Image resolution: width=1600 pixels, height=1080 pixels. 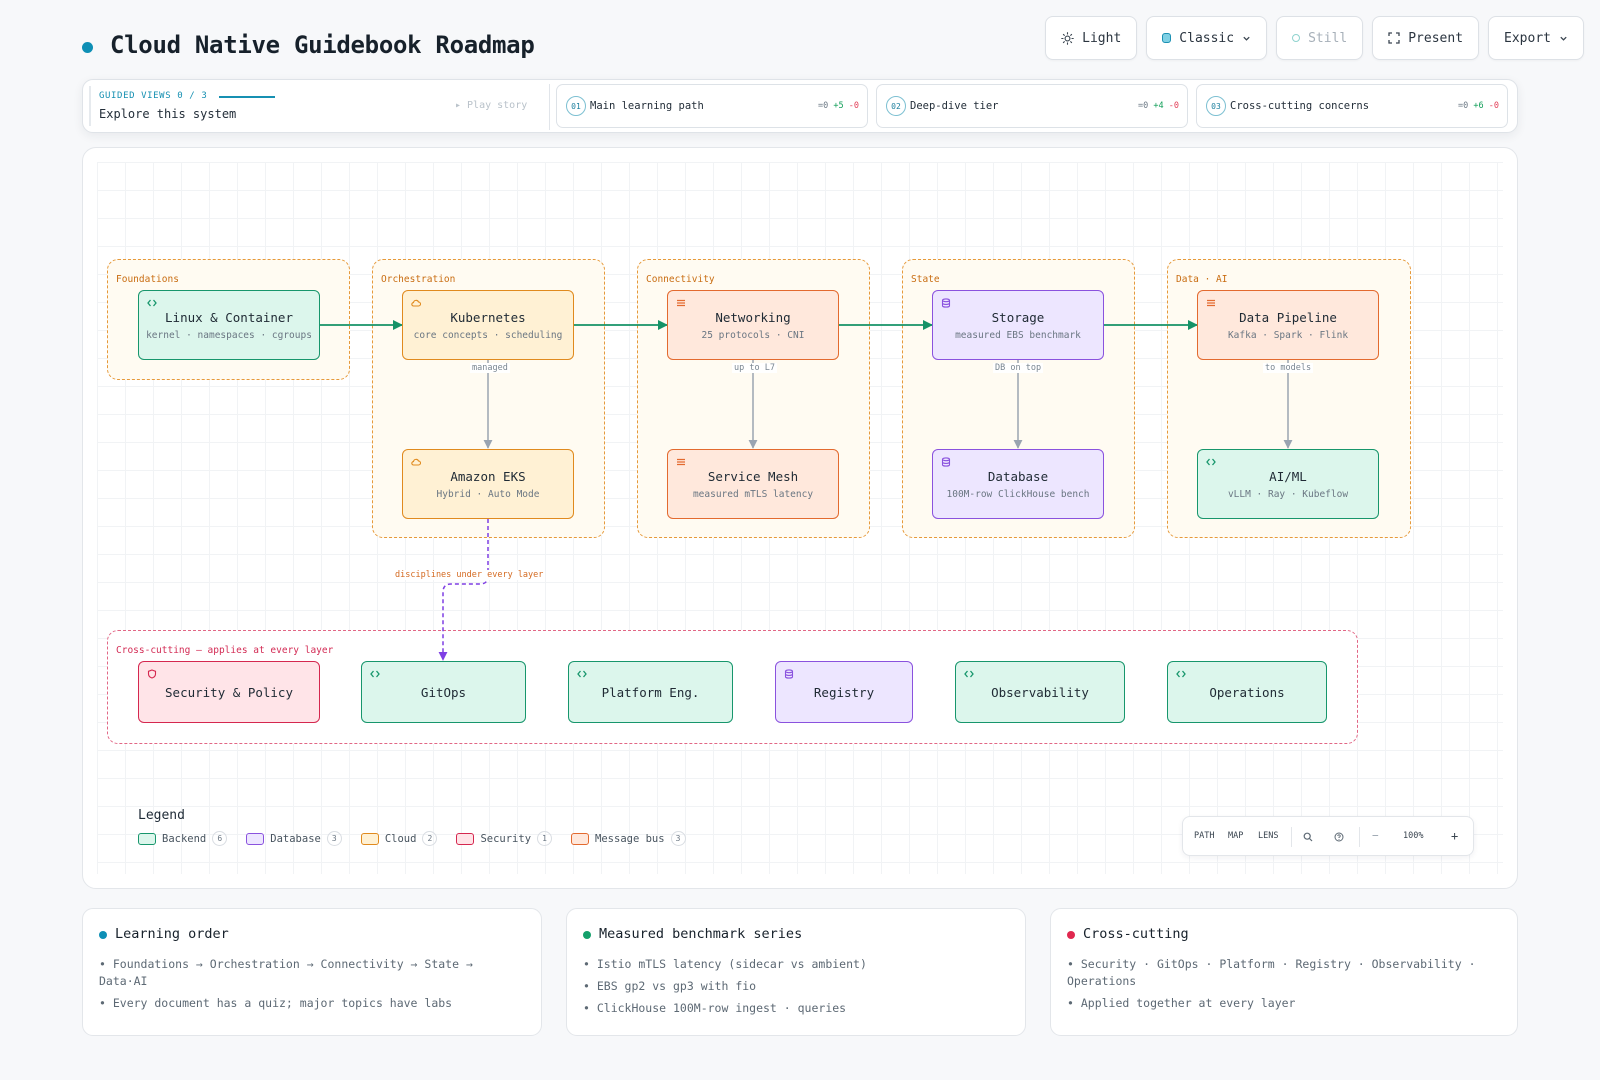 What do you see at coordinates (229, 335) in the screenshot?
I see `node-subtitle: kernel · namespaces · cgroups` at bounding box center [229, 335].